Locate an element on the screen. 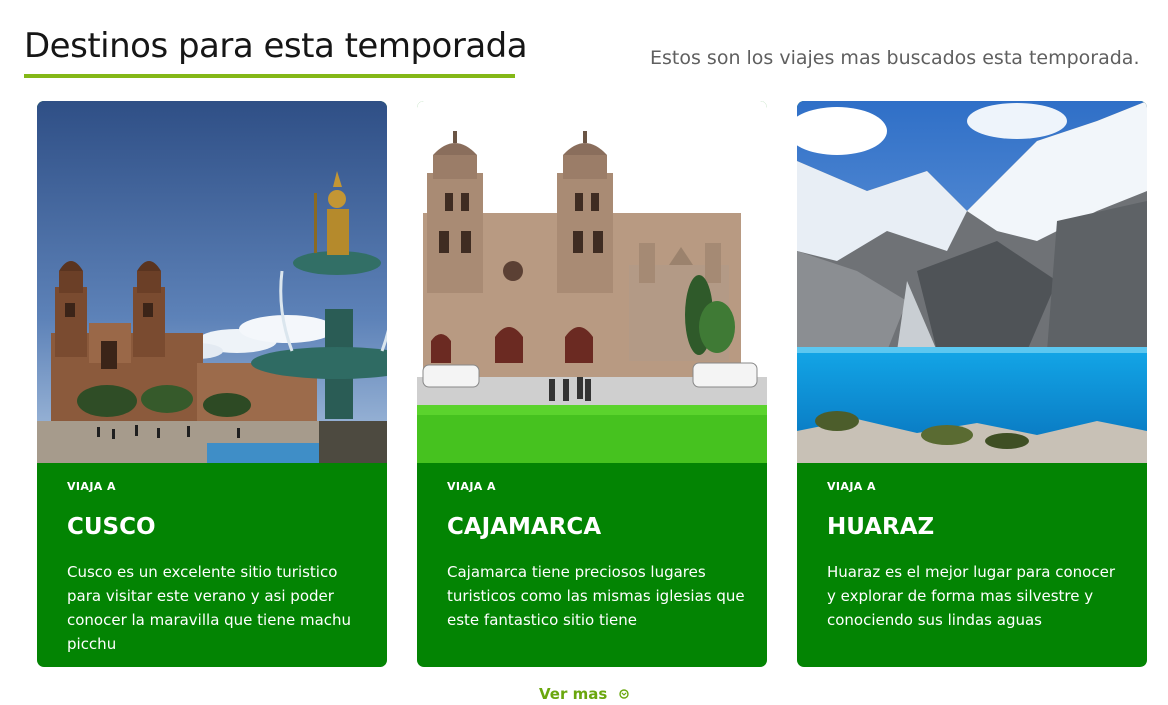 The width and height of the screenshot is (1168, 705). ver-mas-label: Ver mas is located at coordinates (573, 694).